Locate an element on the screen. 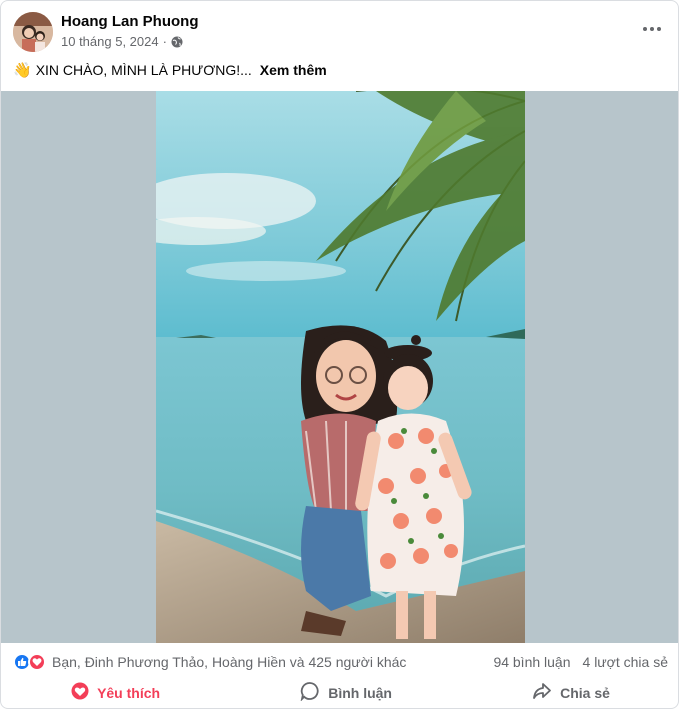 The height and width of the screenshot is (709, 679). author-name: Hoang Lan Phuong is located at coordinates (129, 21).